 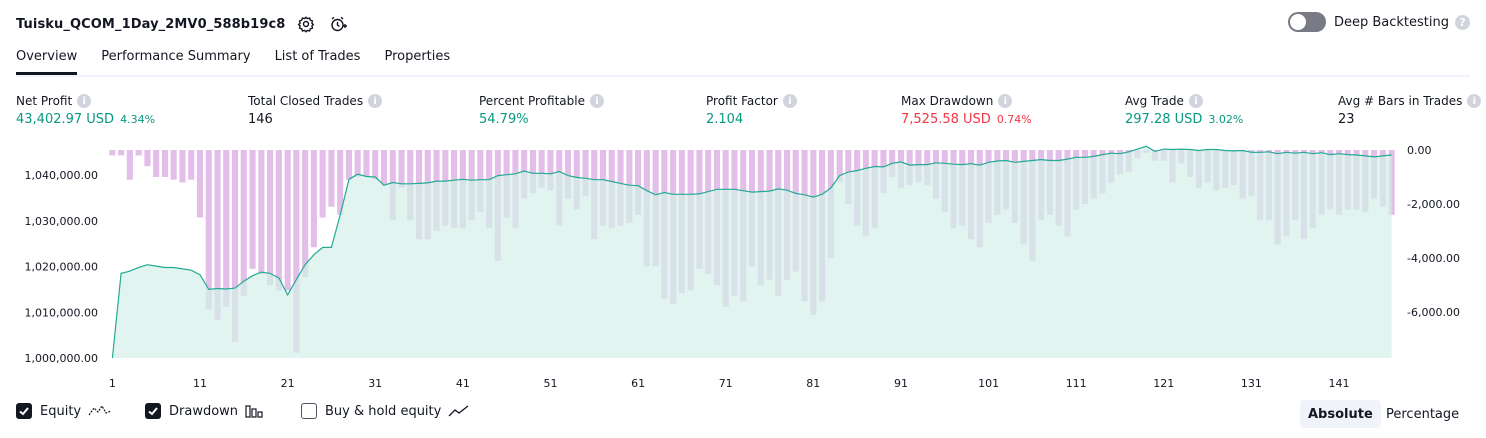 What do you see at coordinates (47, 59) in the screenshot?
I see `tab-overview: Overview` at bounding box center [47, 59].